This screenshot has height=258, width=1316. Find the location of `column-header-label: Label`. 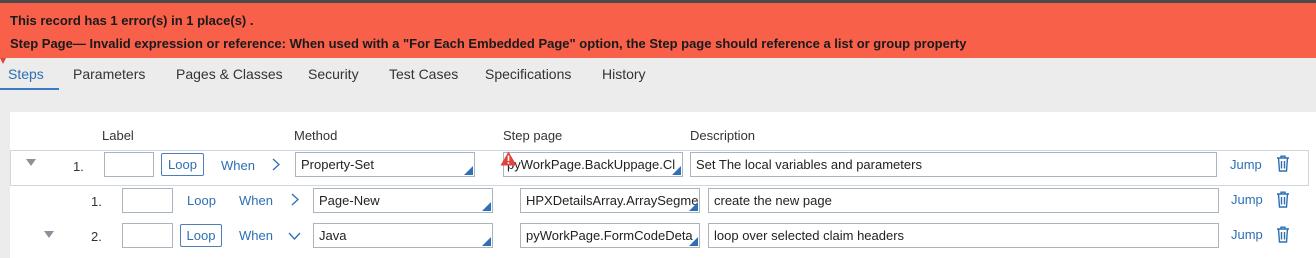

column-header-label: Label is located at coordinates (118, 135).